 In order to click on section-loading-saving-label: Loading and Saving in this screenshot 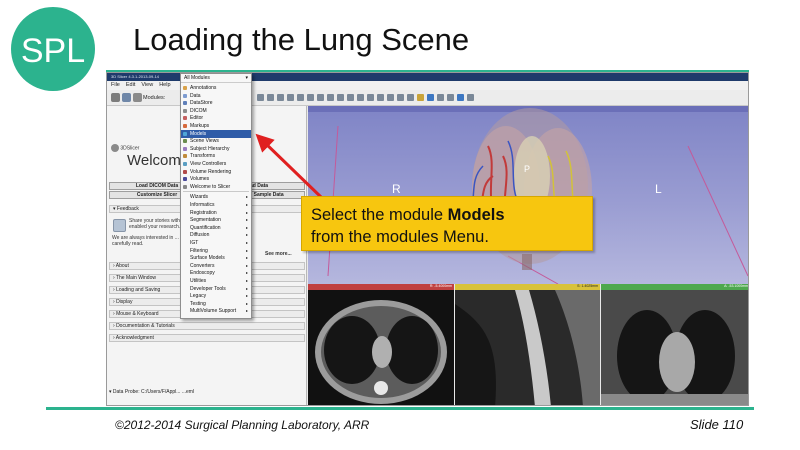, I will do `click(138, 290)`.